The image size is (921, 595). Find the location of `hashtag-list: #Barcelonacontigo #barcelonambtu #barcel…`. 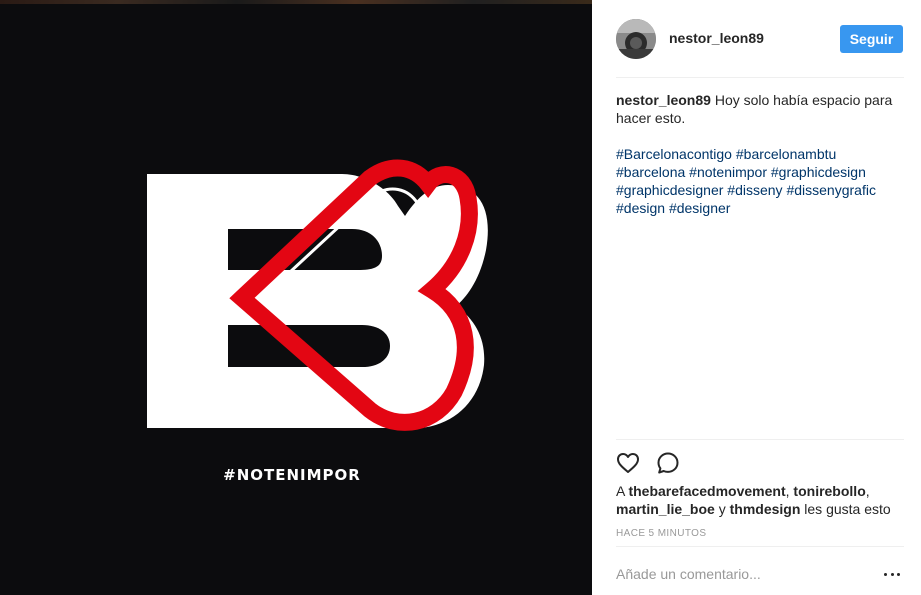

hashtag-list: #Barcelonacontigo #barcelonambtu #barcel… is located at coordinates (761, 181).